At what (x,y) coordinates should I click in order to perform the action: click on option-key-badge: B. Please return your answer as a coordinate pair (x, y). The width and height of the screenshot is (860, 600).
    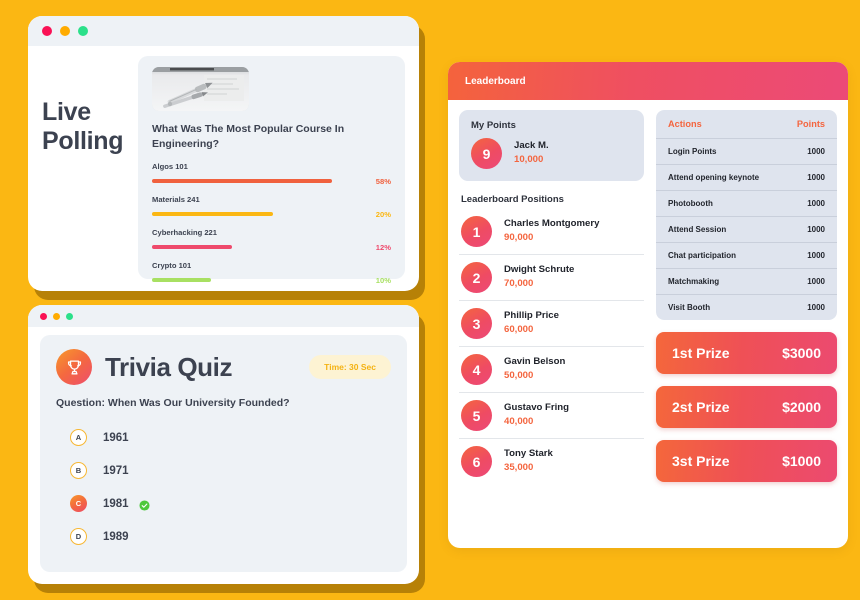
    Looking at the image, I should click on (78, 470).